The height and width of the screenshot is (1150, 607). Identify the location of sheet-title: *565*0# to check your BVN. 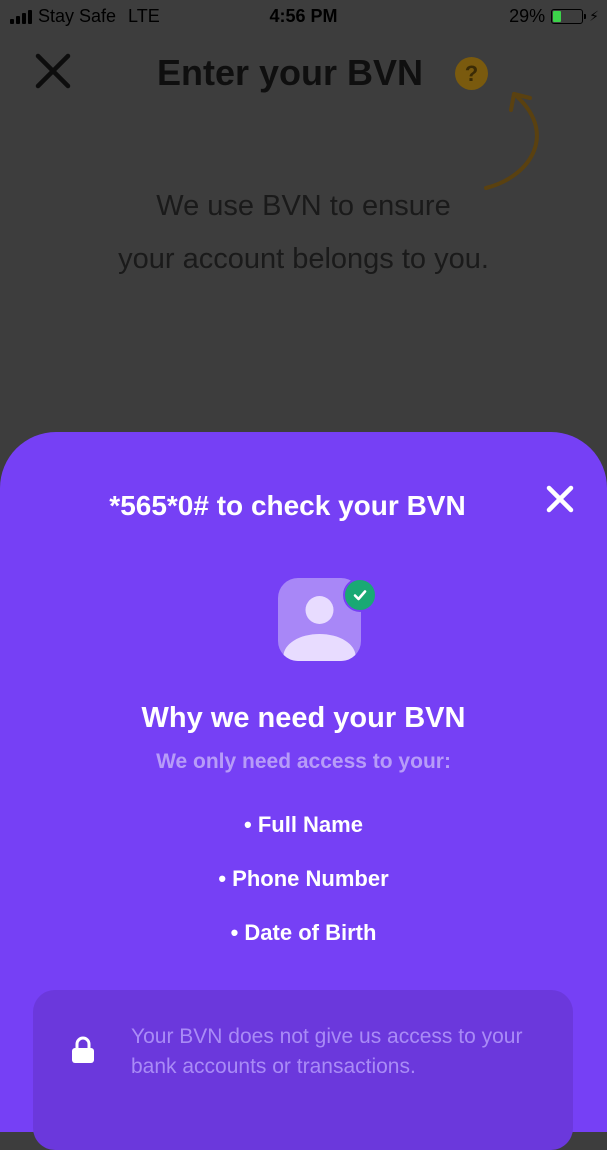
(287, 505).